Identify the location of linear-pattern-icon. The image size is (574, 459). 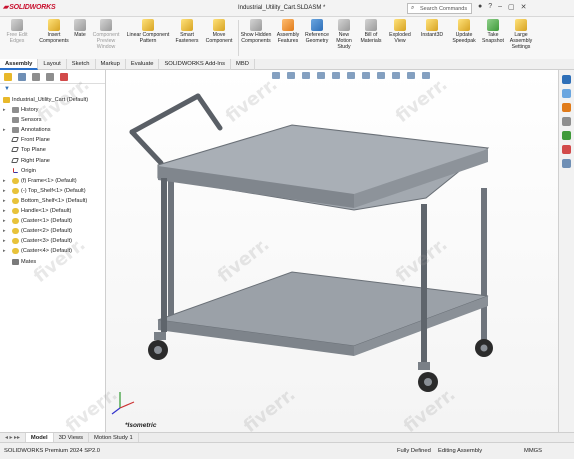
(148, 25).